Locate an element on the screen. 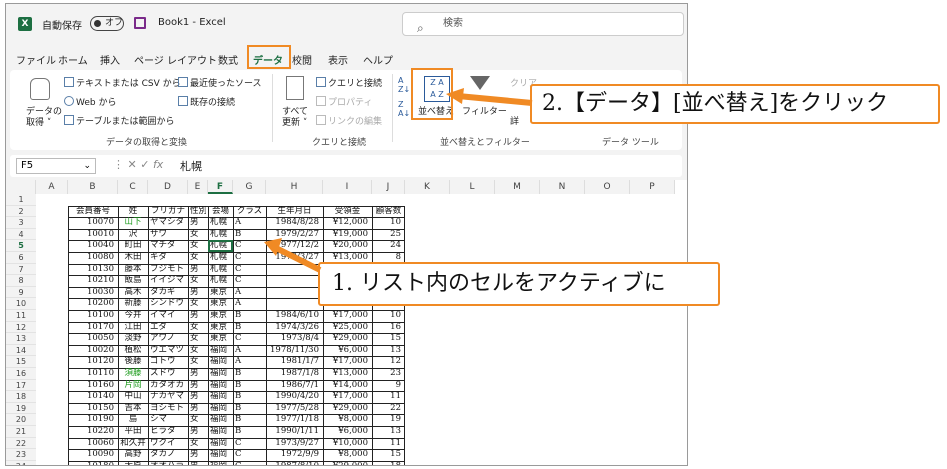 The width and height of the screenshot is (947, 469). table-cell: オオハラ is located at coordinates (168, 463).